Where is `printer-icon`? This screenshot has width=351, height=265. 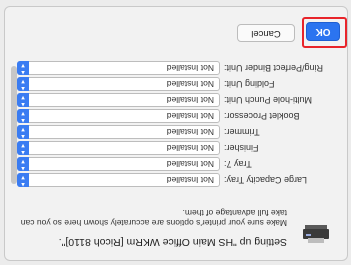 printer-icon is located at coordinates (316, 234).